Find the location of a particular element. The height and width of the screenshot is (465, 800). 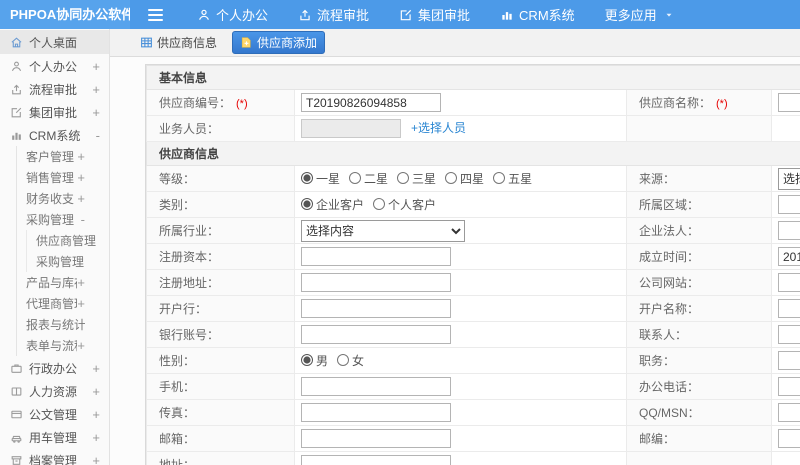

zipcode-input is located at coordinates (789, 438).